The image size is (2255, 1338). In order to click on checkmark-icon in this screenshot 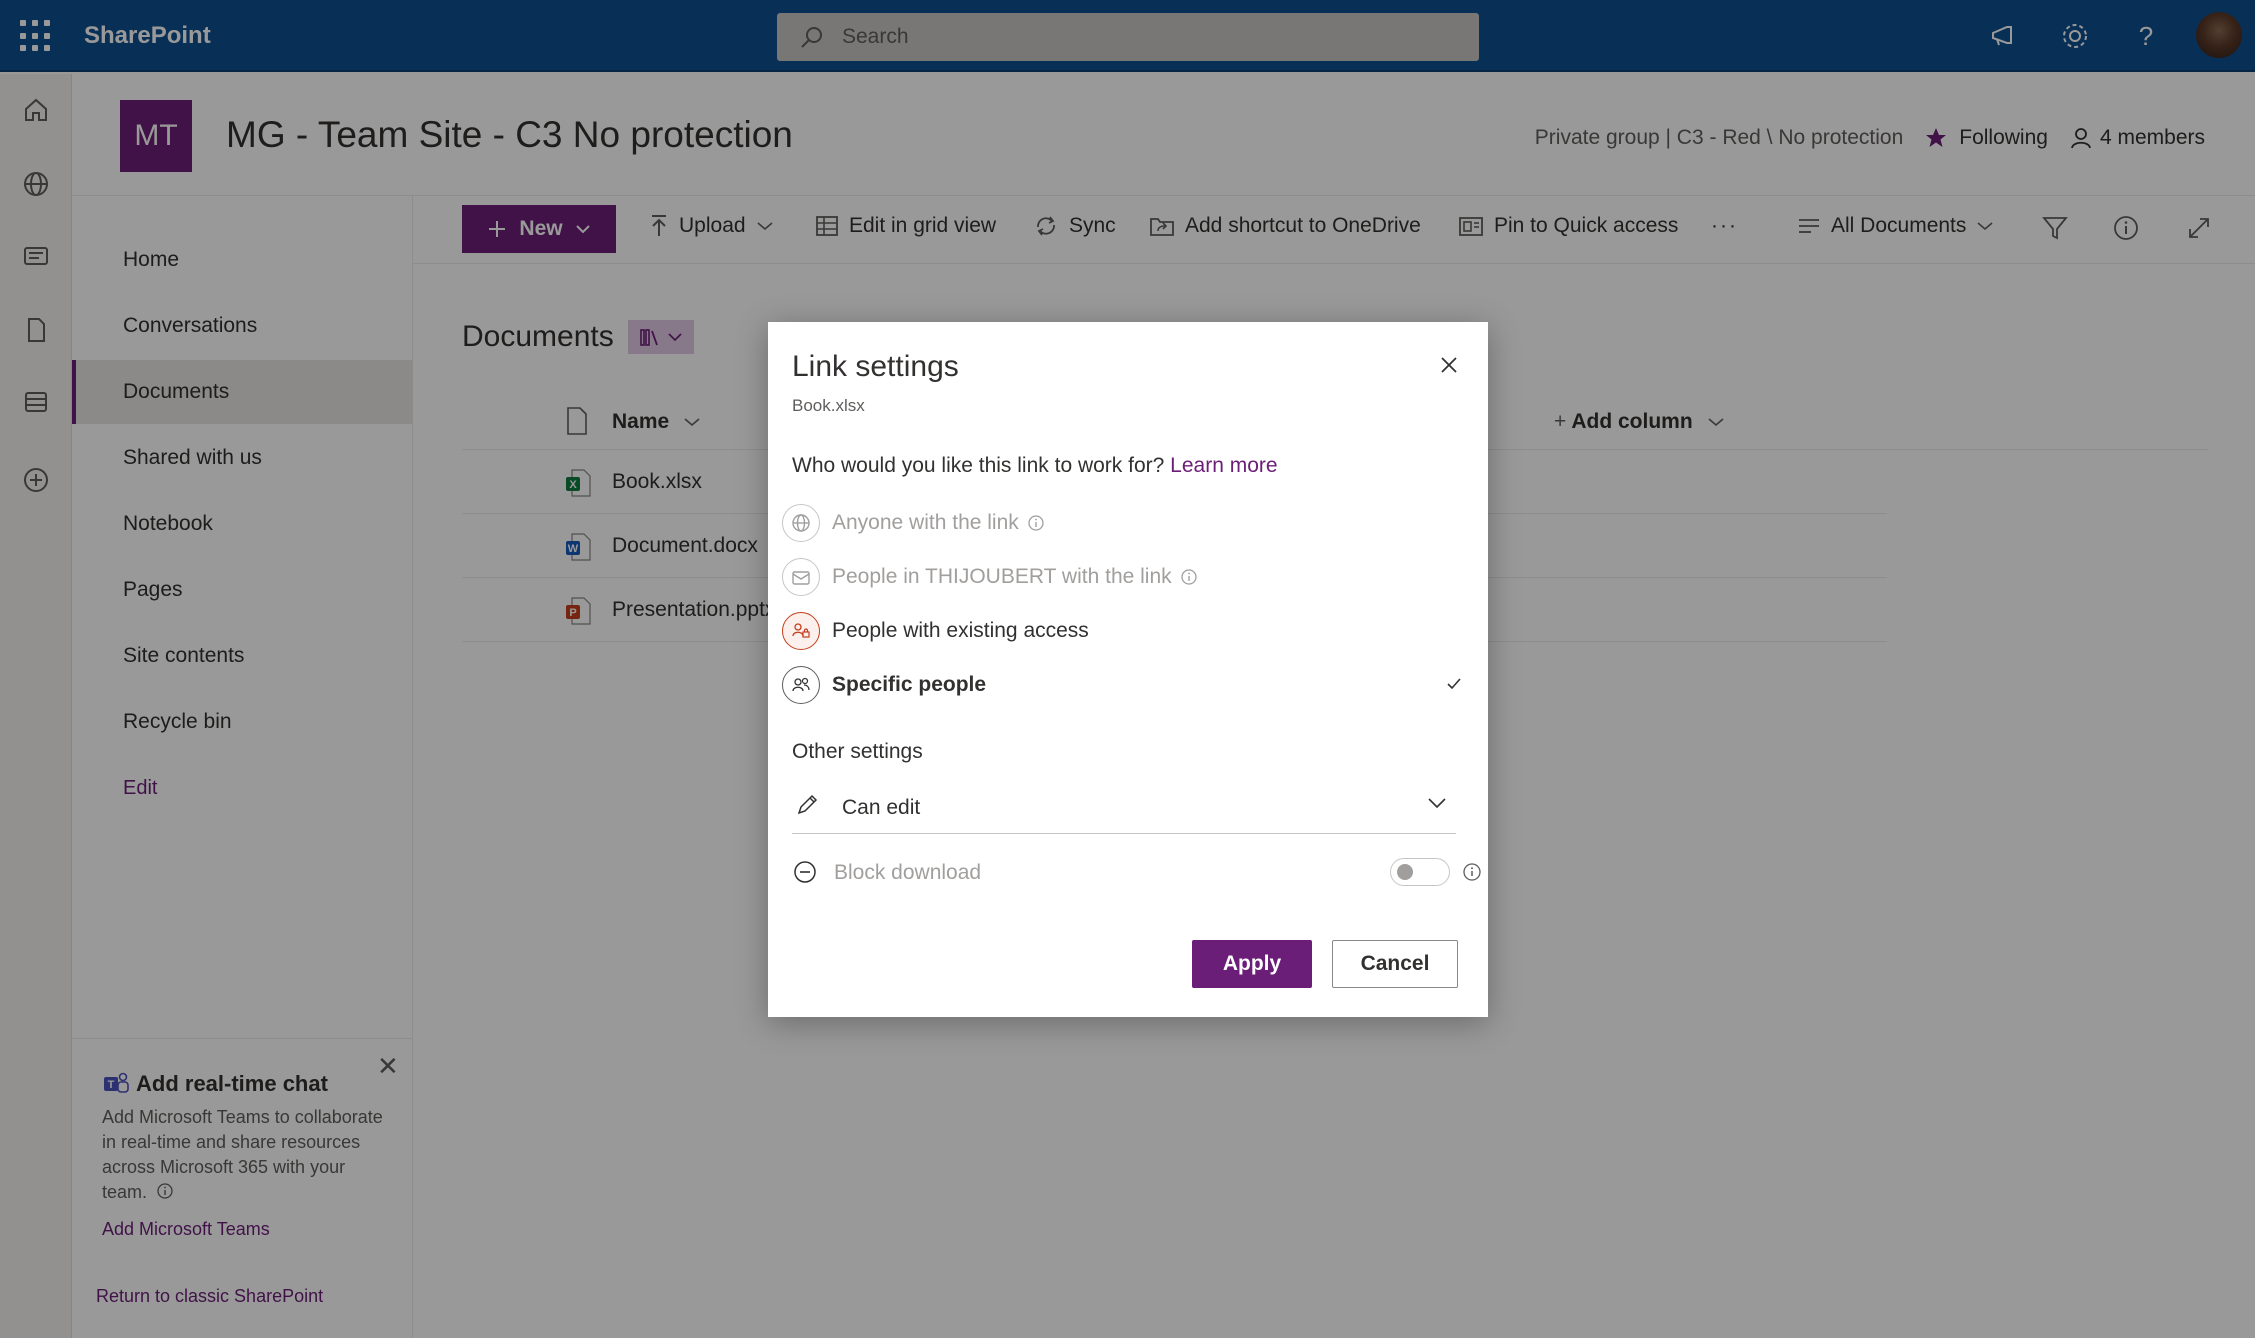, I will do `click(1454, 684)`.